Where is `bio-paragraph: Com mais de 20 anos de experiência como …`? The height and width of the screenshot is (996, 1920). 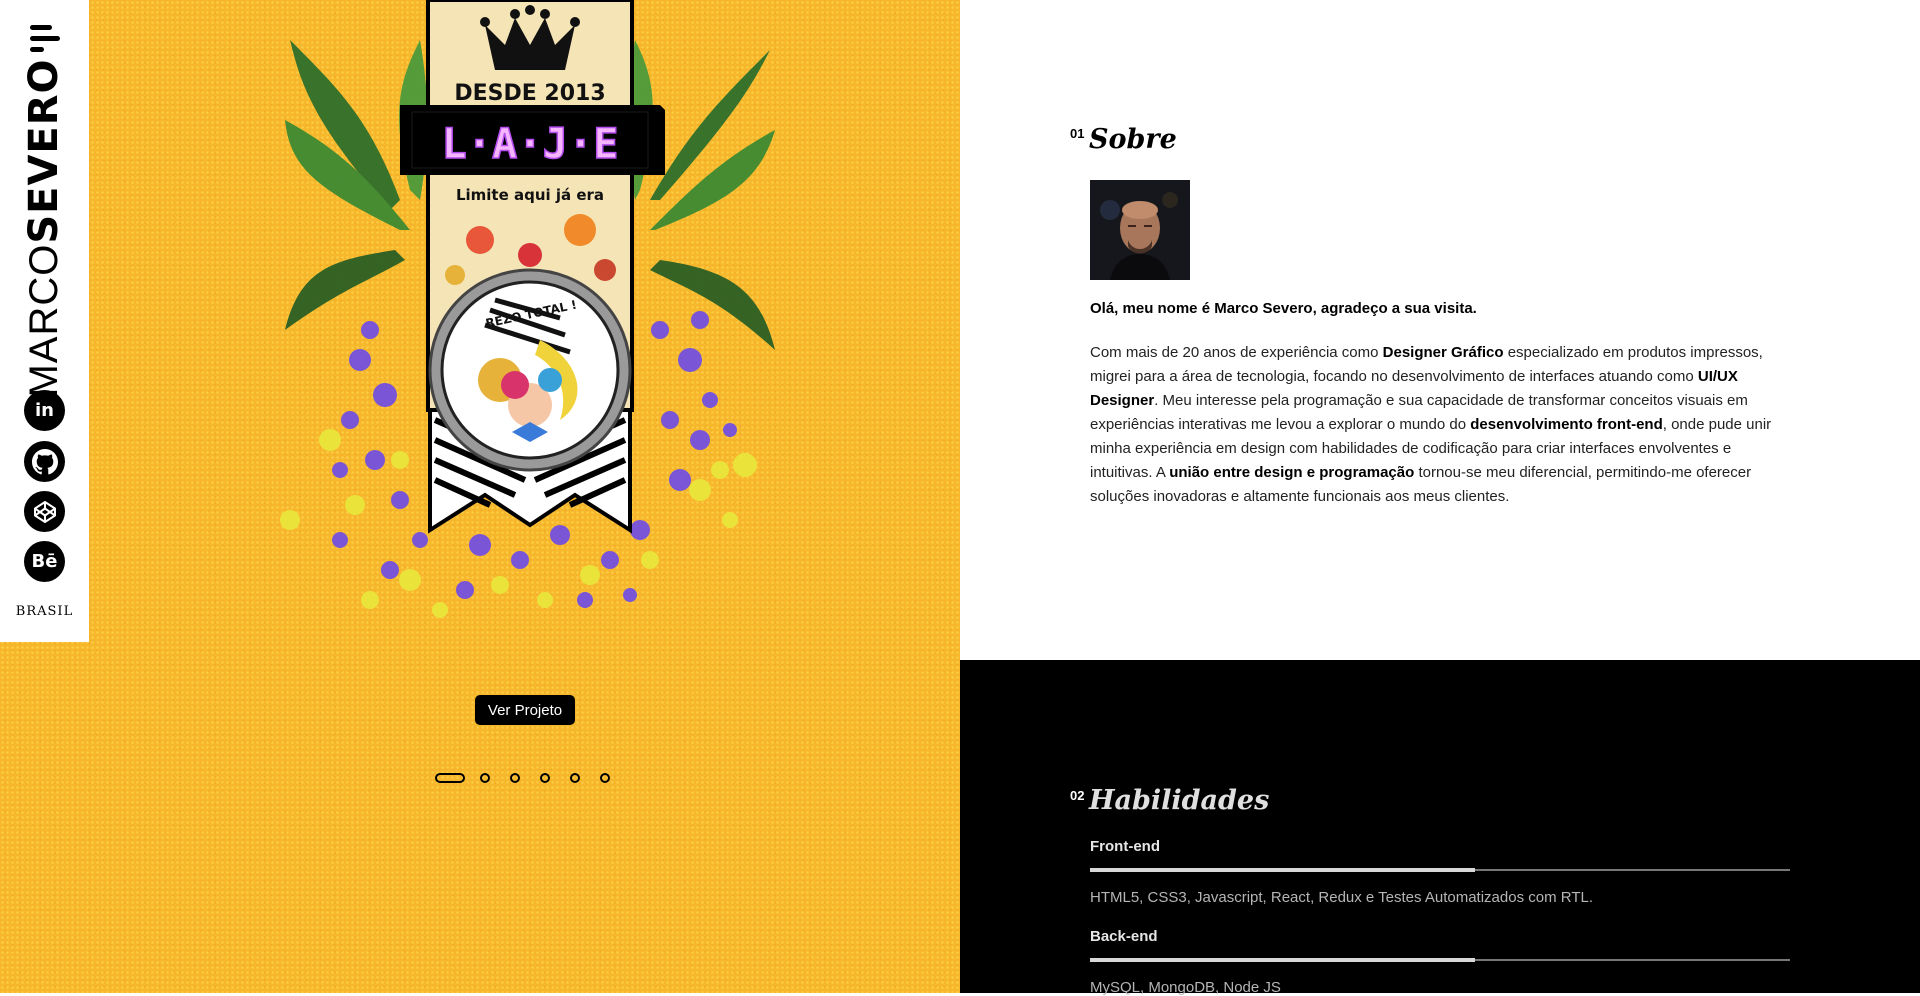 bio-paragraph: Com mais de 20 anos de experiência como … is located at coordinates (1431, 424).